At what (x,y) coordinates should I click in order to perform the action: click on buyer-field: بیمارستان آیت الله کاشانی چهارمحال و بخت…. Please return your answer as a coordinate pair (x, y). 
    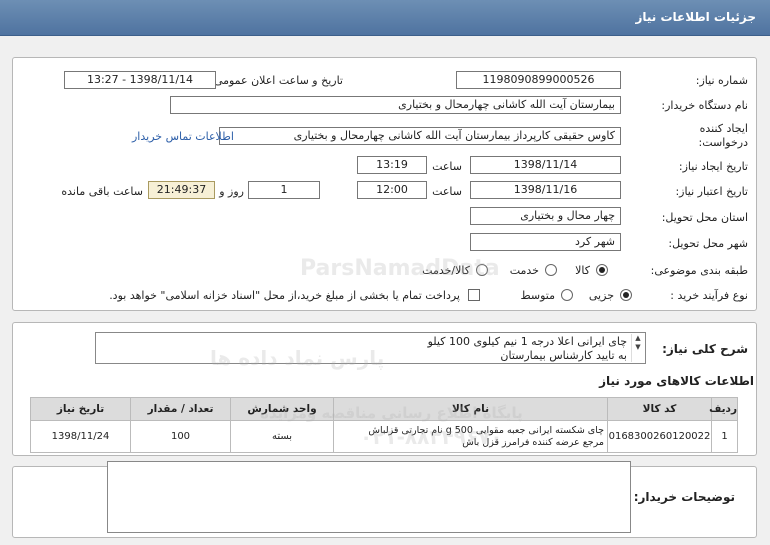
    Looking at the image, I should click on (395, 105).